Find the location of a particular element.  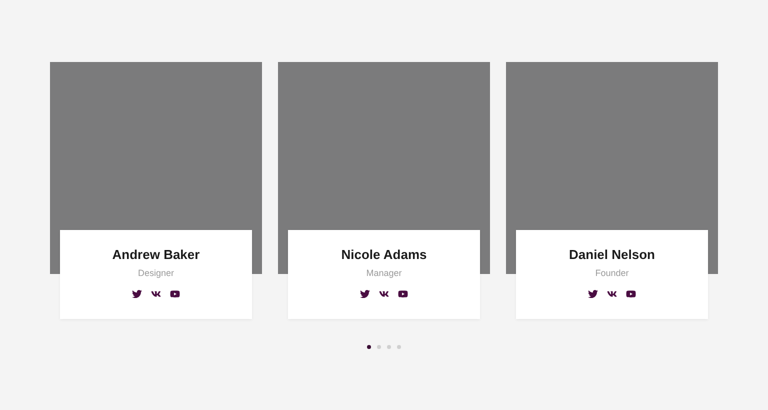

member-name: Daniel Nelson is located at coordinates (612, 255).